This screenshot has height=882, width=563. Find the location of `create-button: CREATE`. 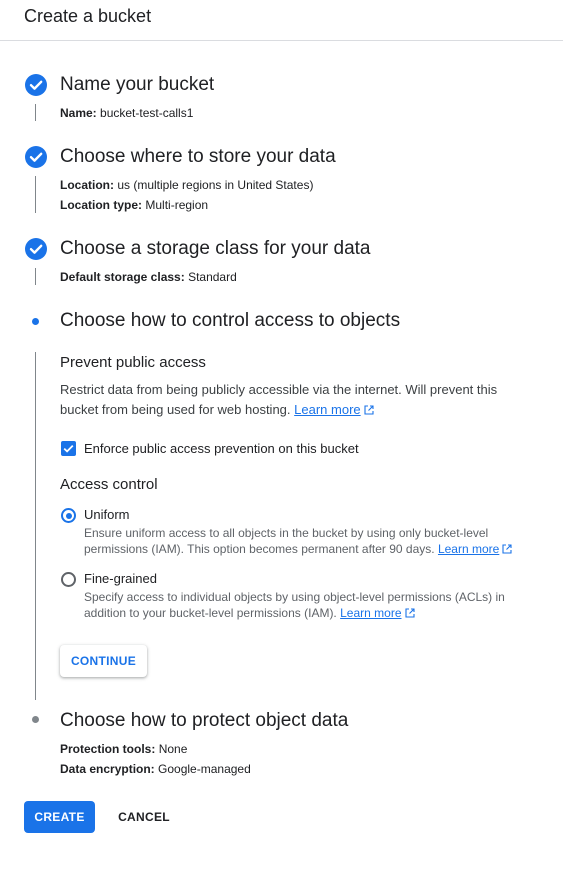

create-button: CREATE is located at coordinates (59, 817).